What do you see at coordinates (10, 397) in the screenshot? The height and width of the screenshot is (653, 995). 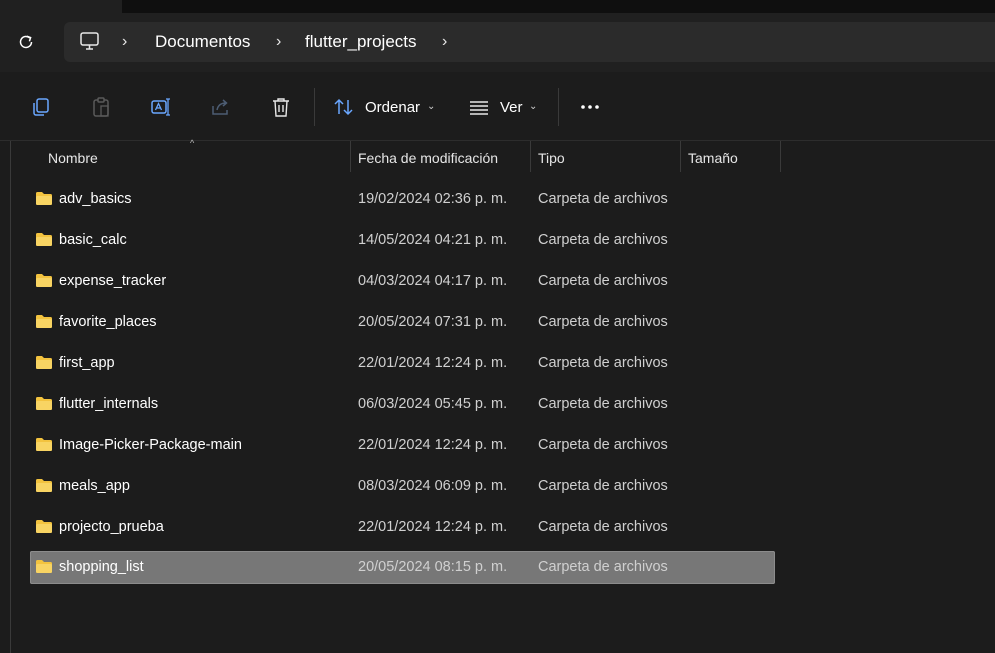 I see `navigation-pane-border` at bounding box center [10, 397].